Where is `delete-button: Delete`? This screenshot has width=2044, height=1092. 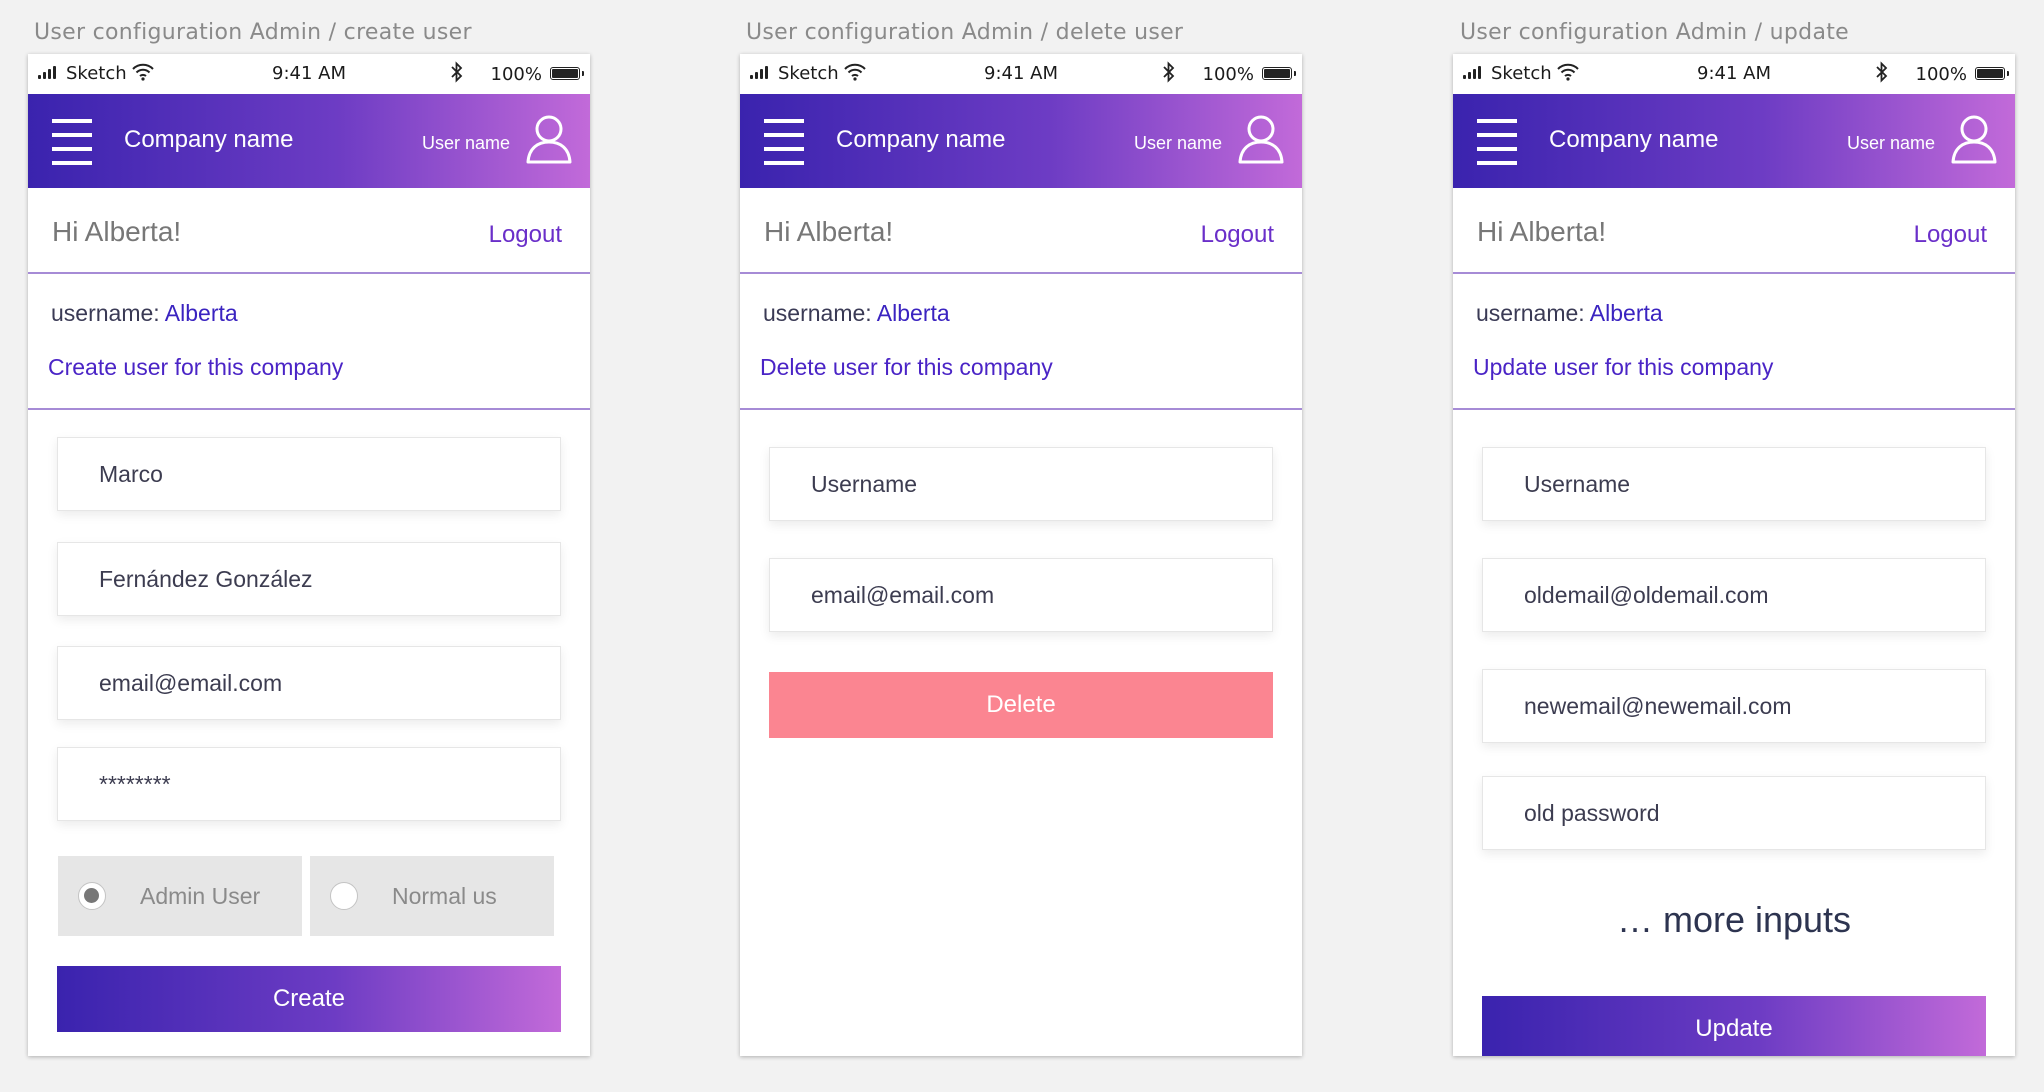 delete-button: Delete is located at coordinates (1021, 705).